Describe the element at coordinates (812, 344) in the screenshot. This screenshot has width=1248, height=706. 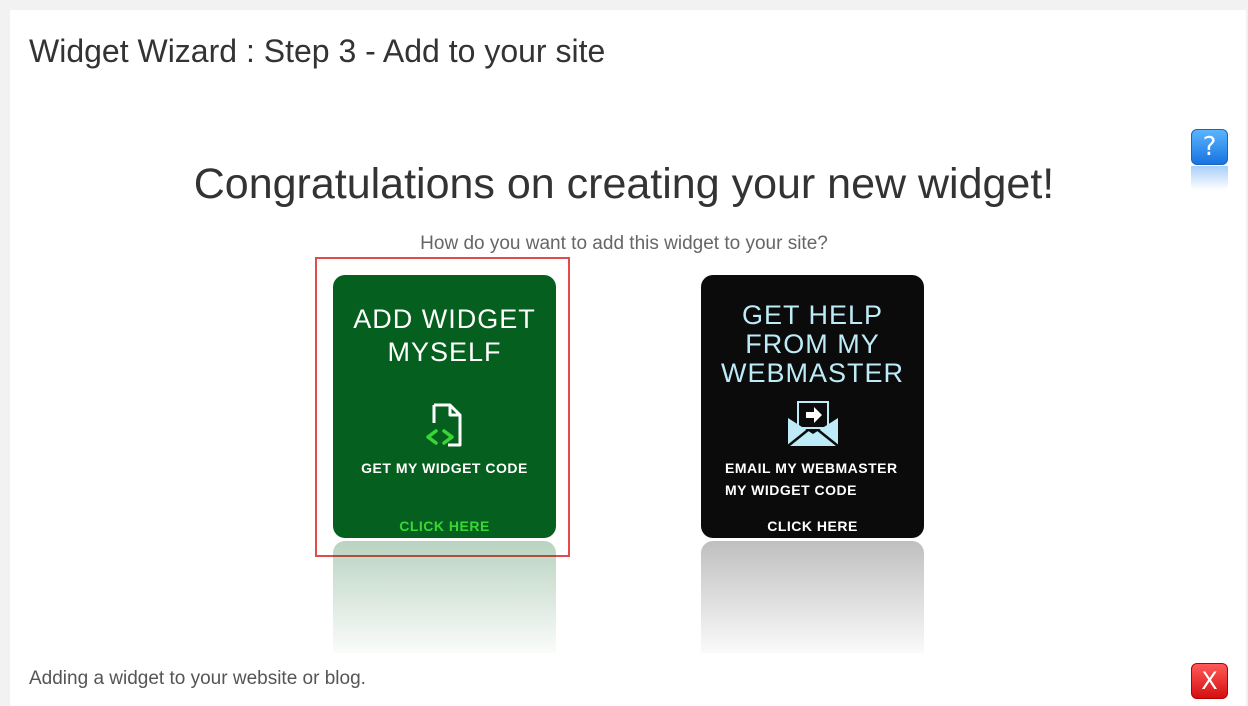
I see `get-help-webmaster-title: GET HELP FROM MY WEBMASTER` at that location.